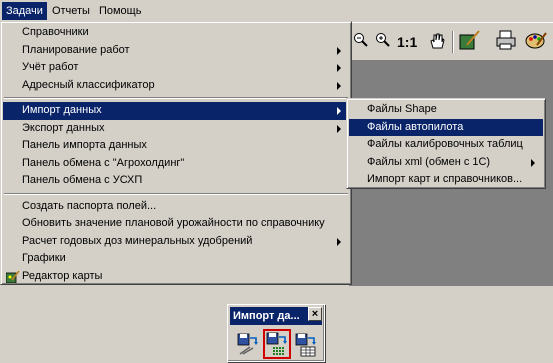  Describe the element at coordinates (407, 42) in the screenshot. I see `zoom-1-1-button: 1:1` at that location.